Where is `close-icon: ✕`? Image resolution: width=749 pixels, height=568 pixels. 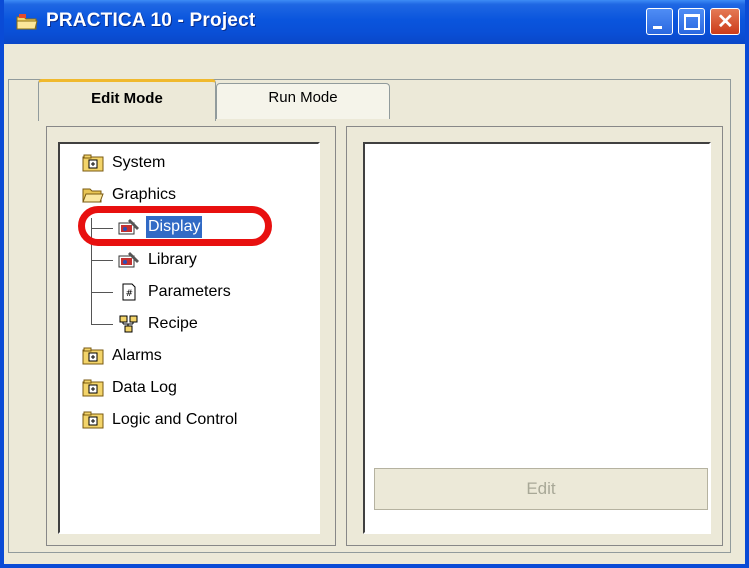 close-icon: ✕ is located at coordinates (725, 22).